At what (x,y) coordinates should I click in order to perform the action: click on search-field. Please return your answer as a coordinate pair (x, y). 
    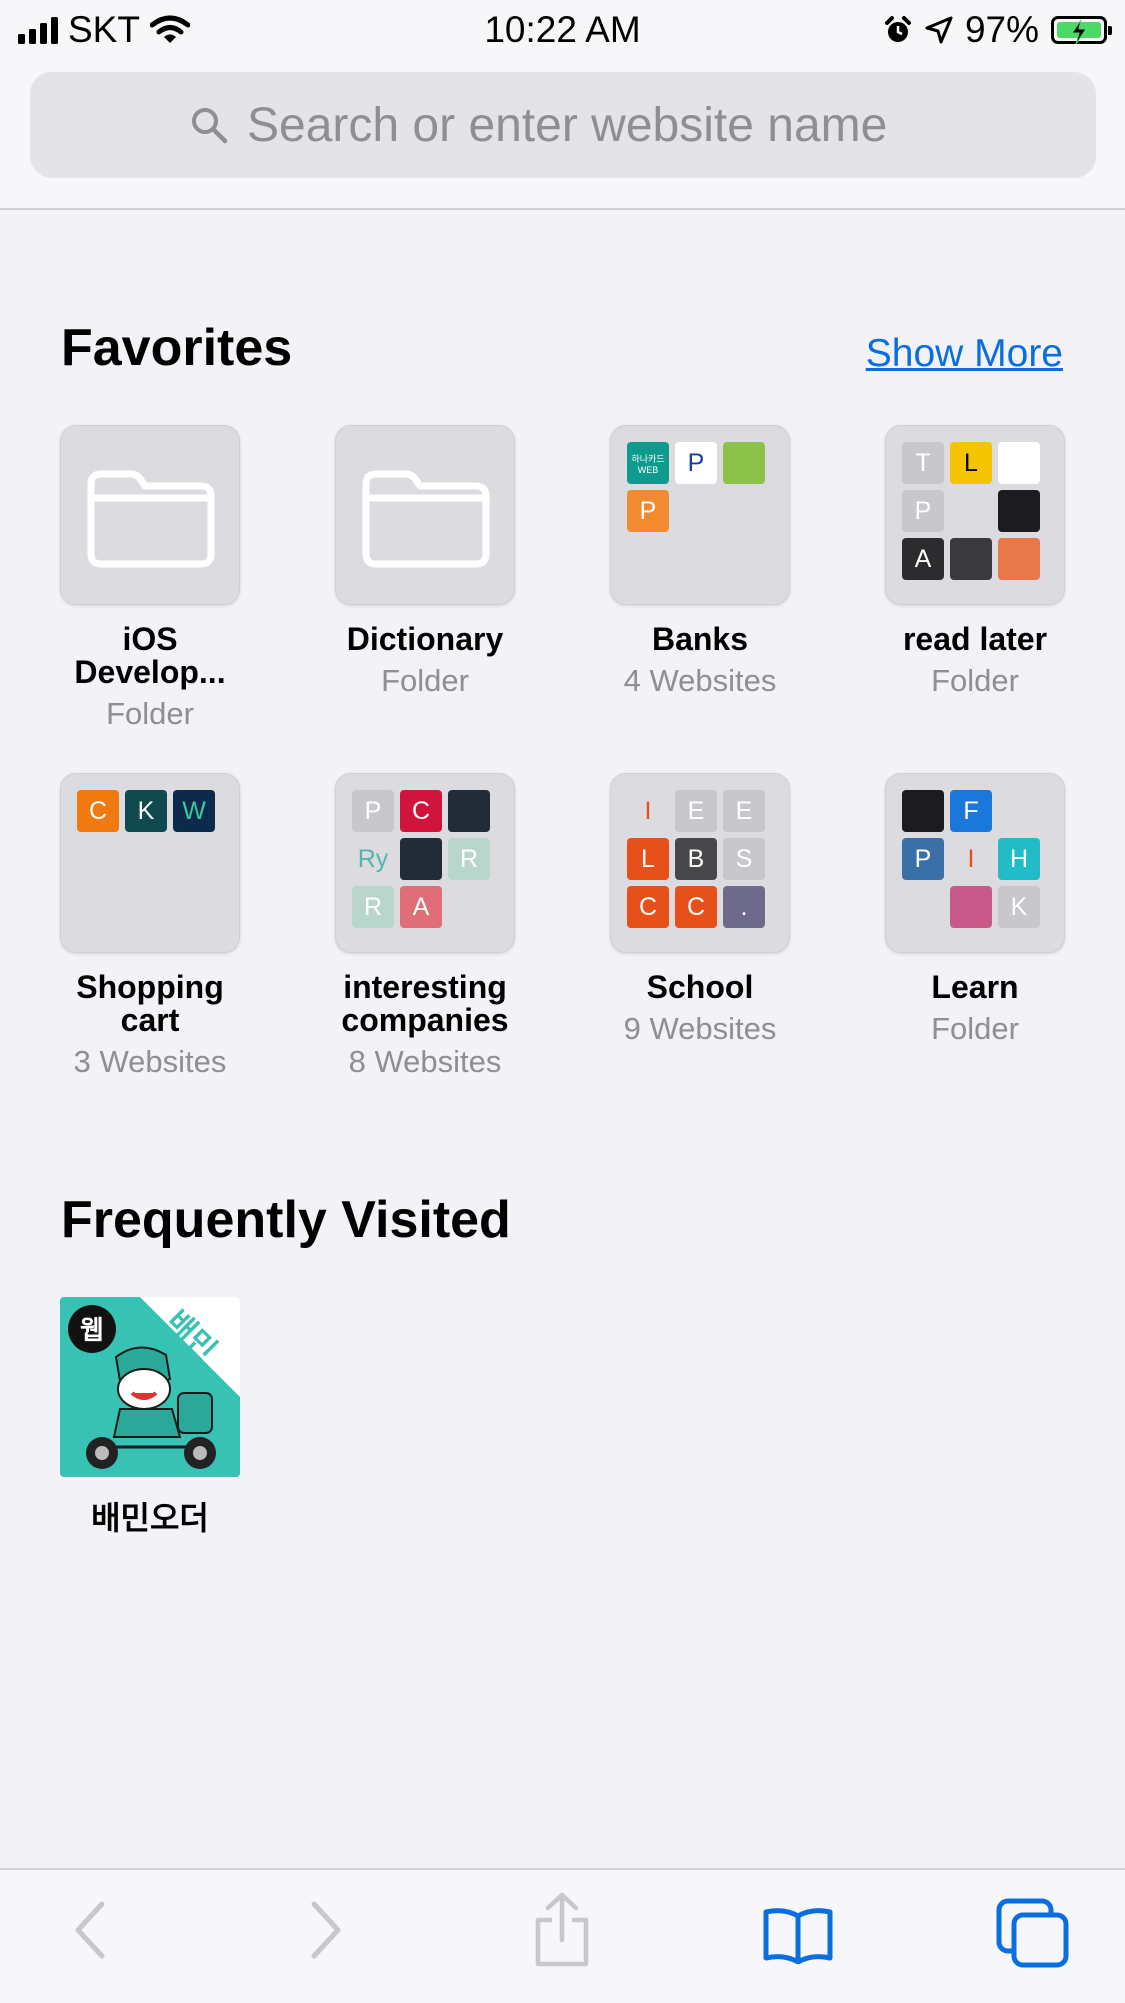
    Looking at the image, I should click on (563, 125).